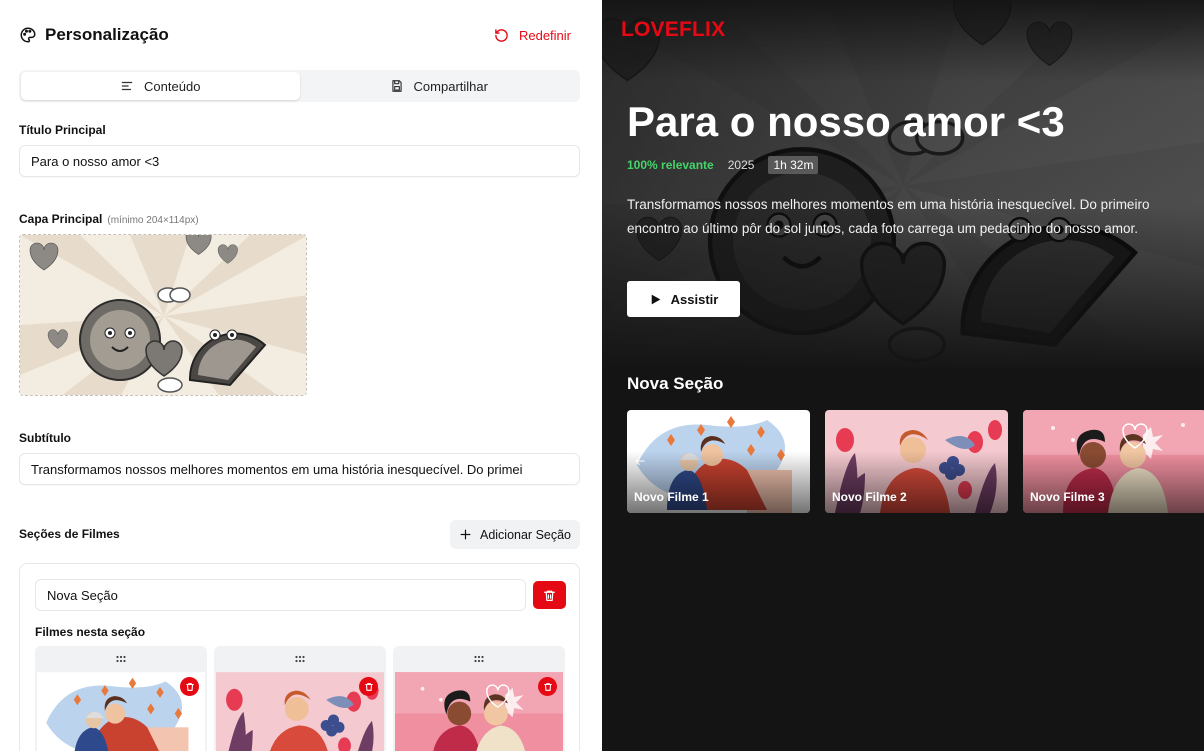  Describe the element at coordinates (127, 86) in the screenshot. I see `align-left-icon` at that location.